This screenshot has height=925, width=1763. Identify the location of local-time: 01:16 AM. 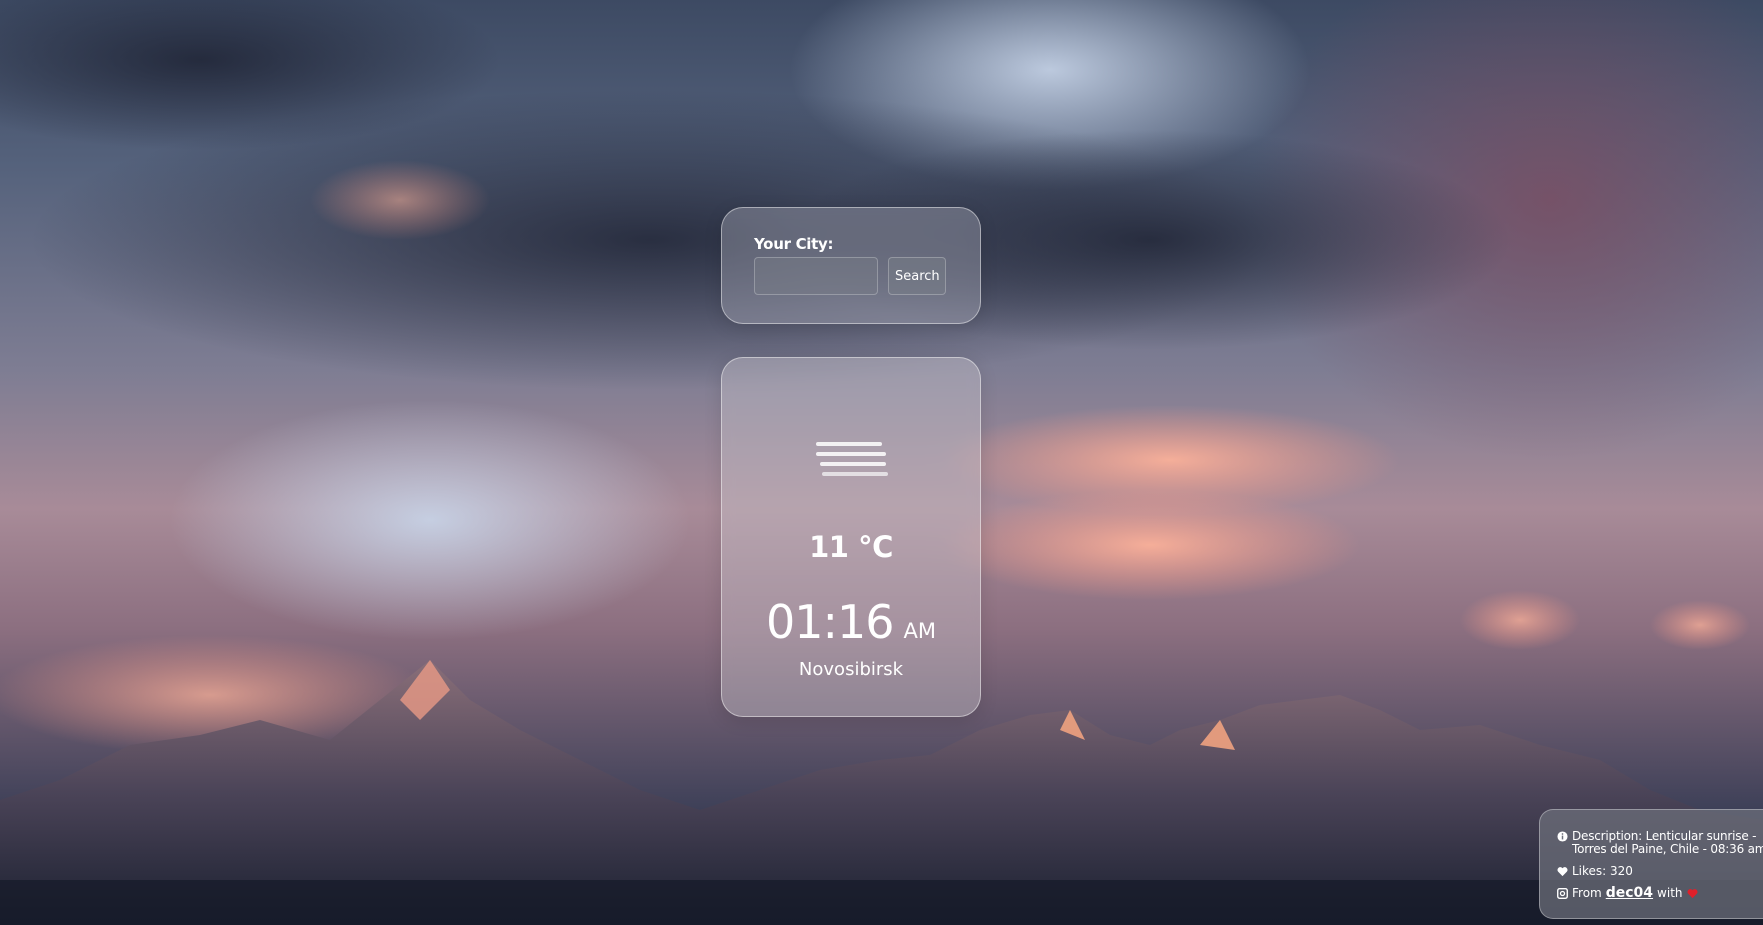
(851, 622).